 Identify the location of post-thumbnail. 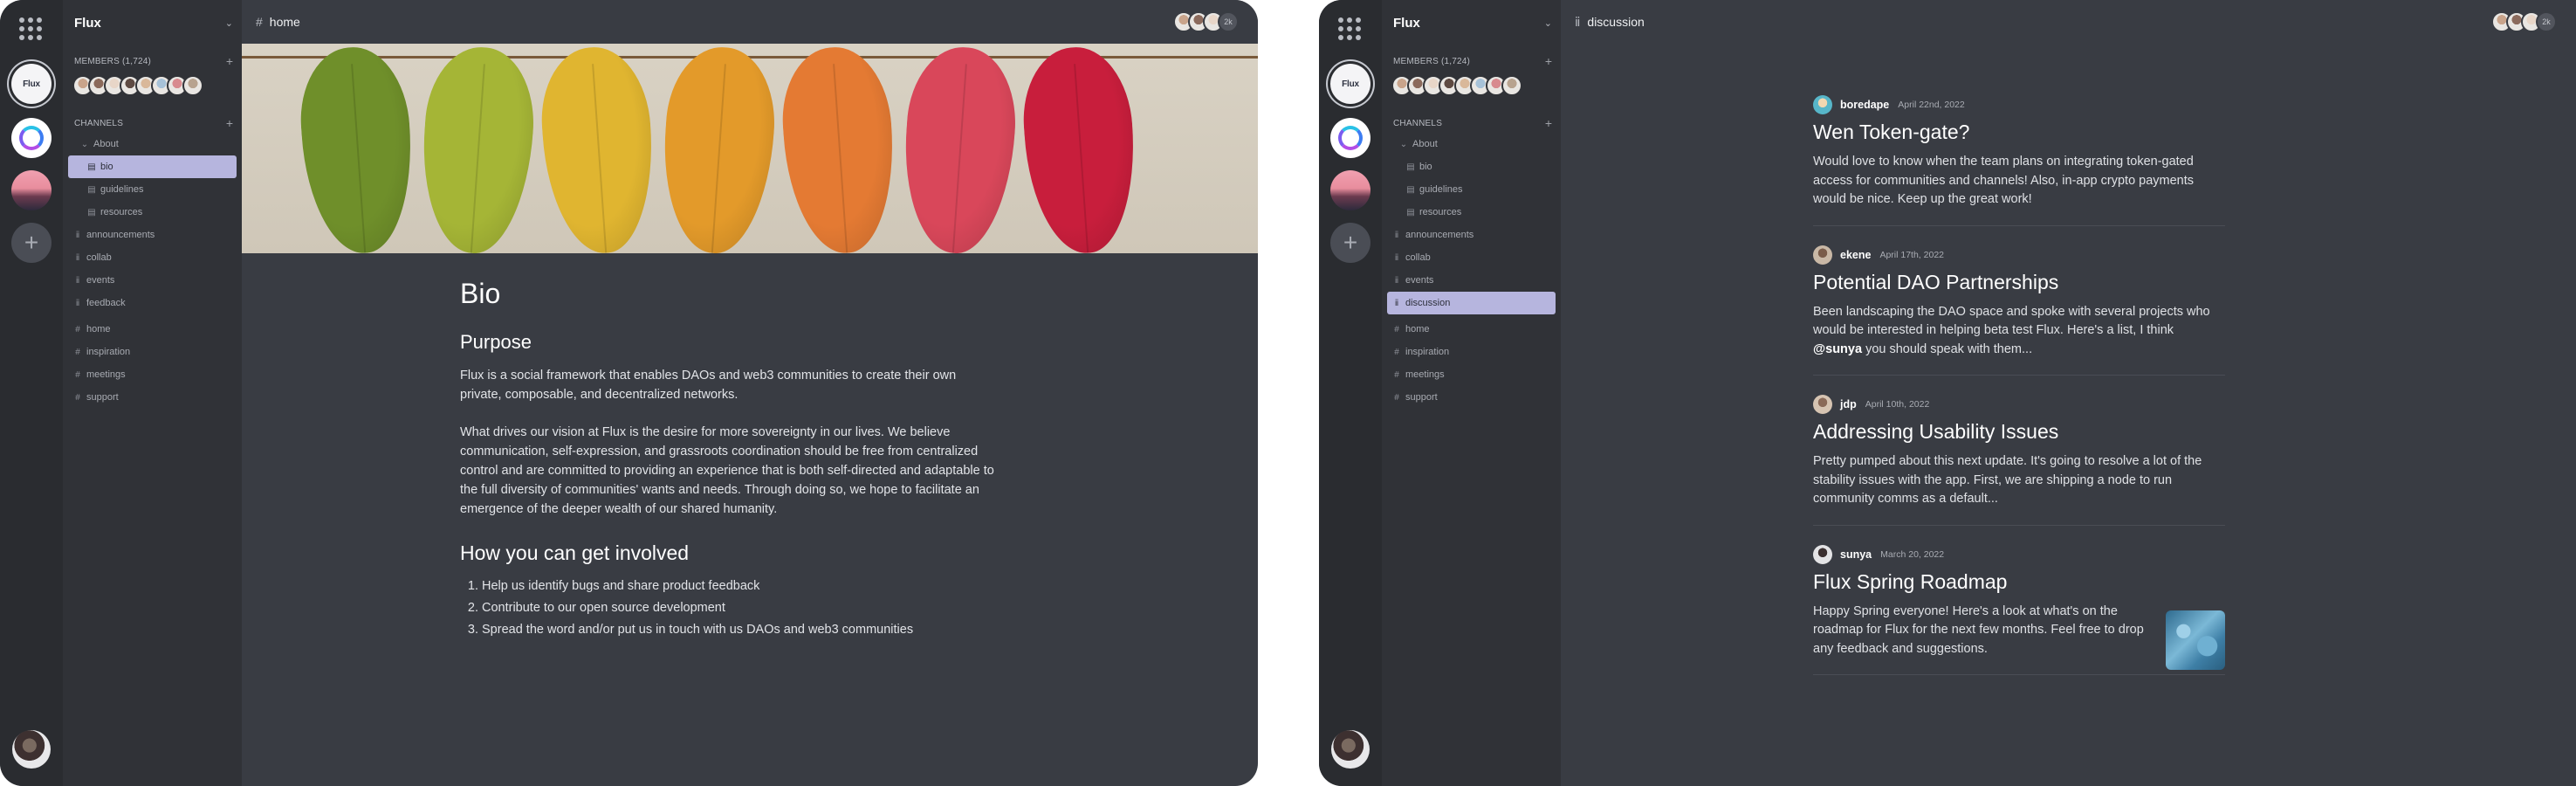
(2195, 640).